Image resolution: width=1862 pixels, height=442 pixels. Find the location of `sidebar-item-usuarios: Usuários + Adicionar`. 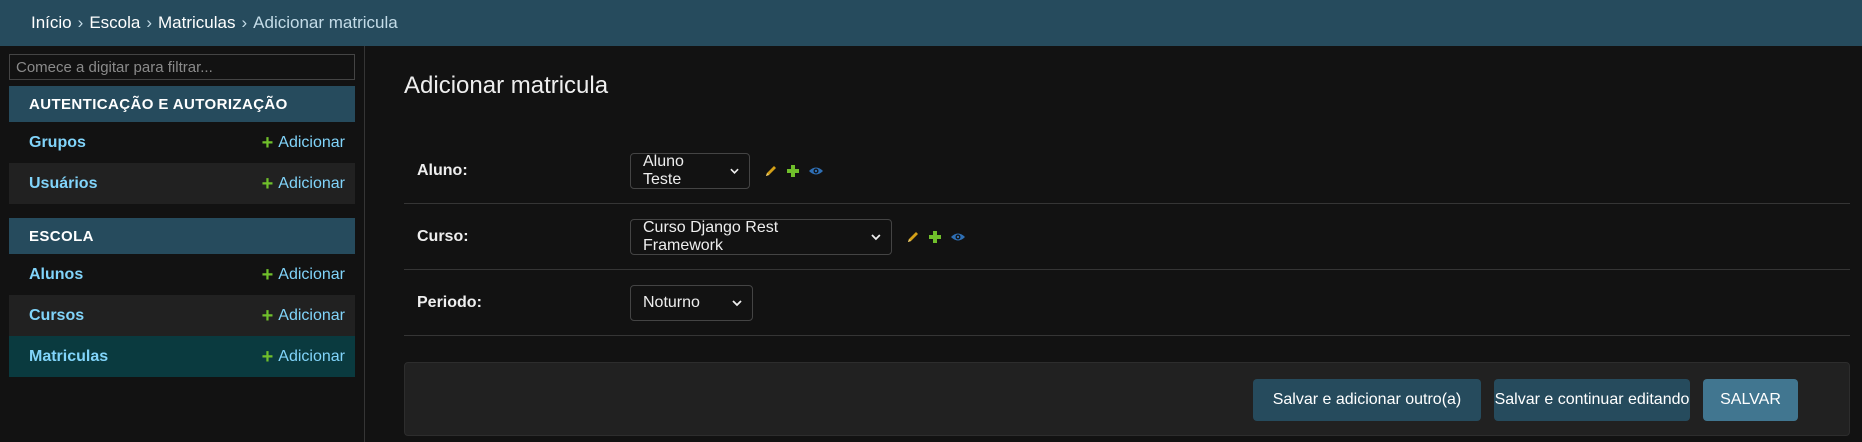

sidebar-item-usuarios: Usuários + Adicionar is located at coordinates (182, 183).